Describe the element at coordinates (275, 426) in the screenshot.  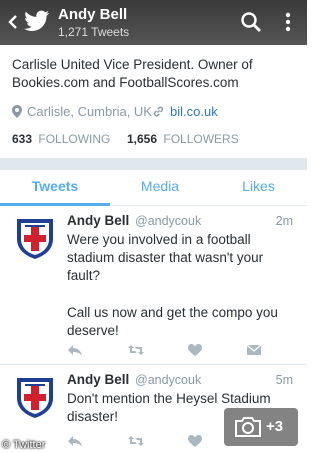
I see `photo-count: +3` at that location.